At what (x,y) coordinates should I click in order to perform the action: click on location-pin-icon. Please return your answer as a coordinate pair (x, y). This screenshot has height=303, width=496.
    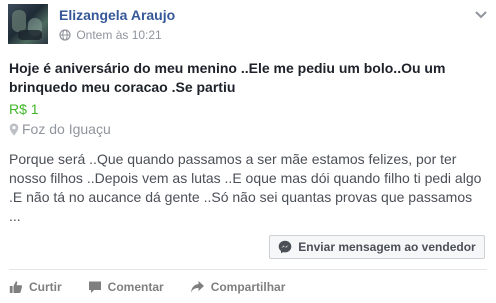
    Looking at the image, I should click on (14, 129).